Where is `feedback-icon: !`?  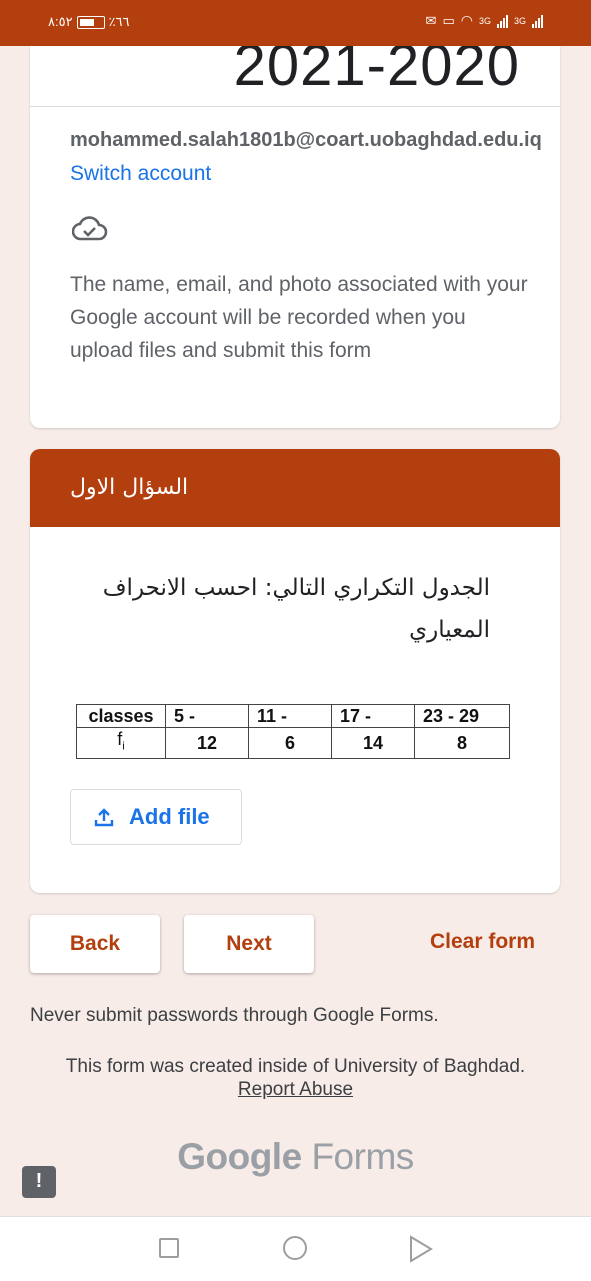
feedback-icon: ! is located at coordinates (39, 1182).